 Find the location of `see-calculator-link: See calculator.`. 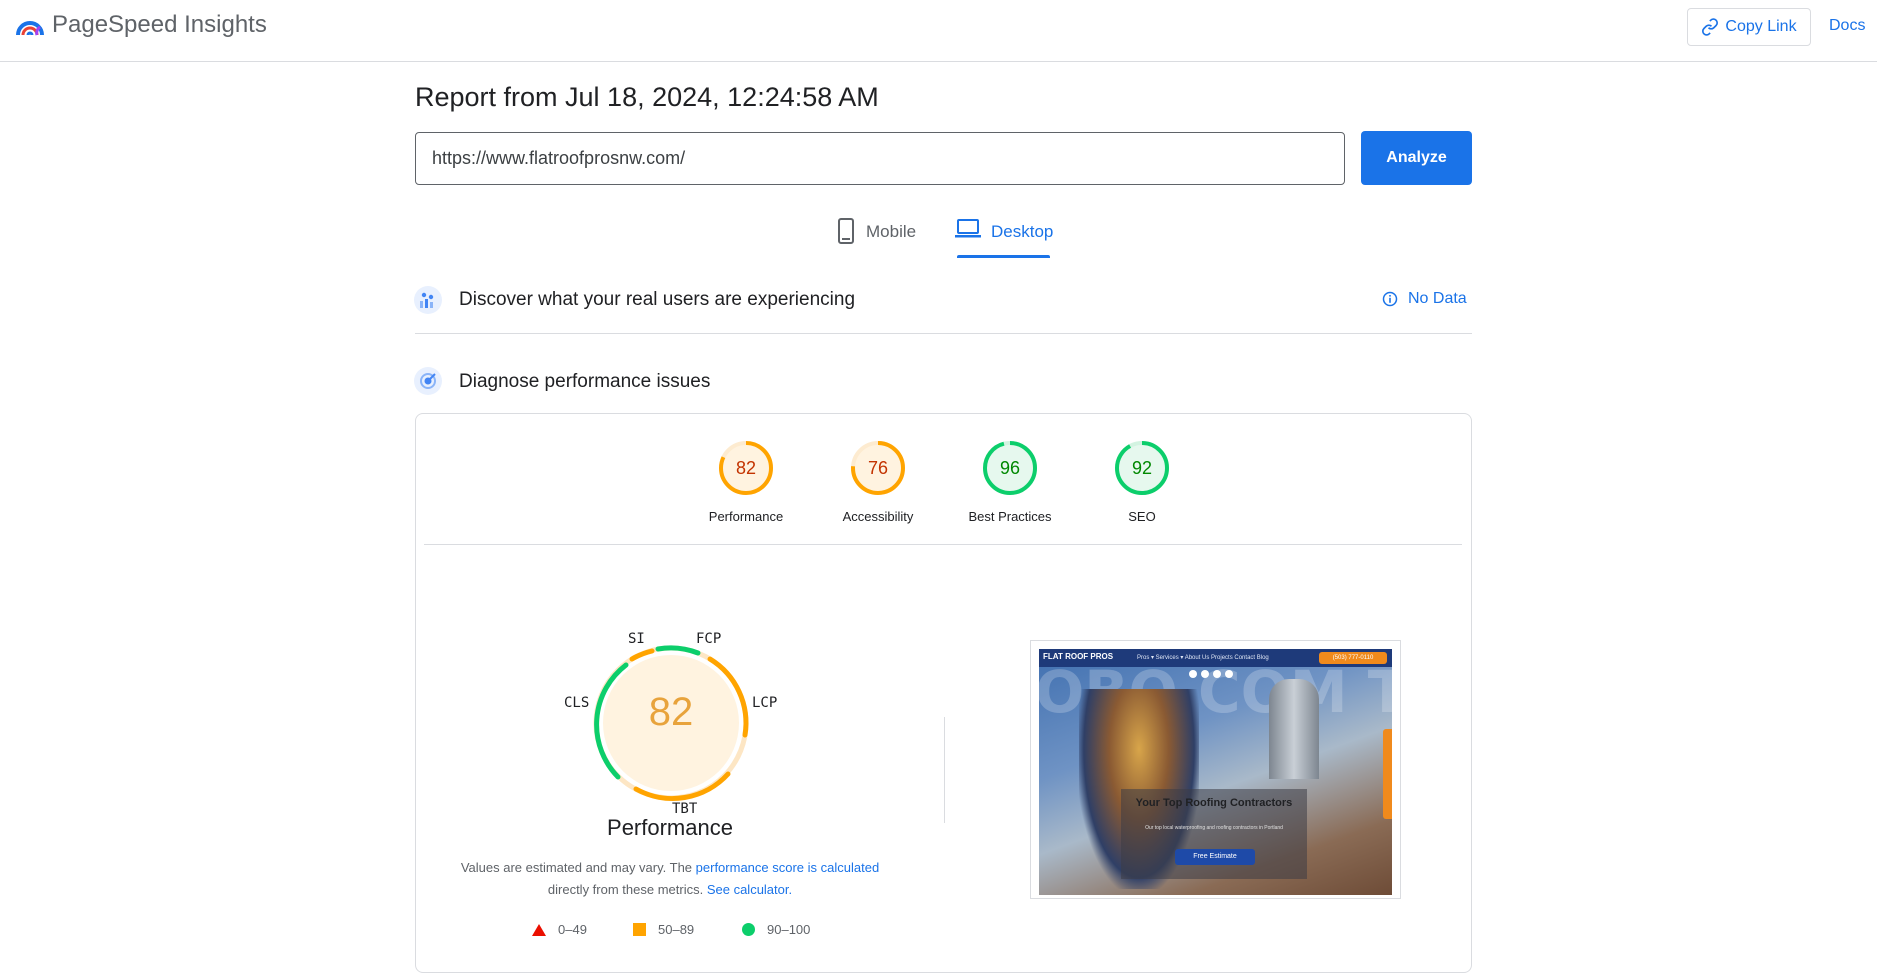

see-calculator-link: See calculator. is located at coordinates (749, 889).